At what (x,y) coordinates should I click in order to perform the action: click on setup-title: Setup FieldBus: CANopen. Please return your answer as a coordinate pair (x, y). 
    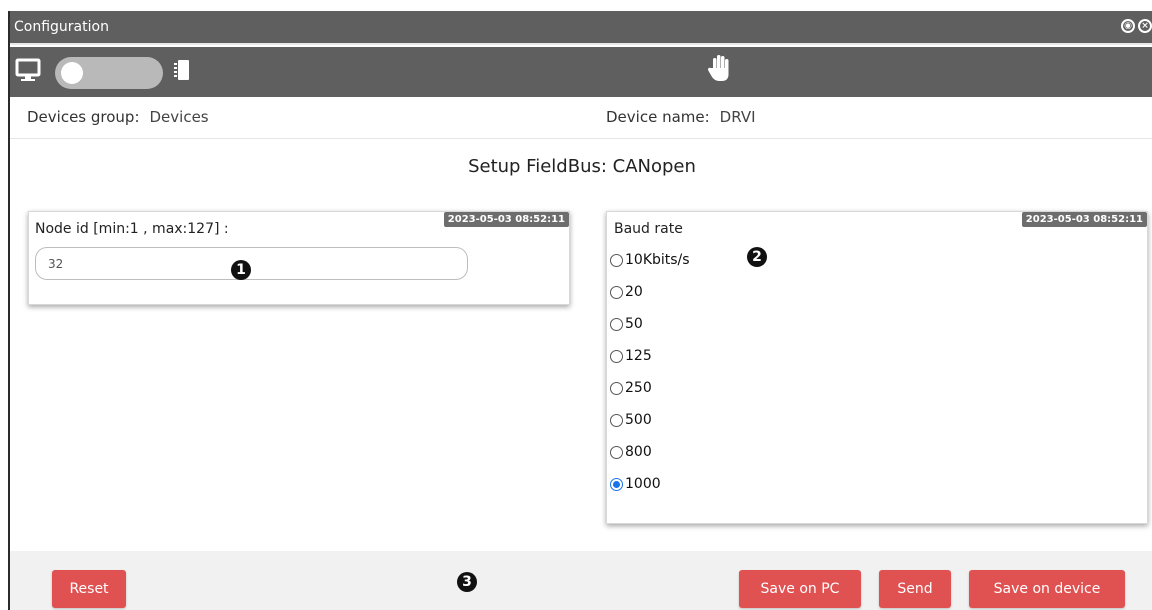
    Looking at the image, I should click on (582, 166).